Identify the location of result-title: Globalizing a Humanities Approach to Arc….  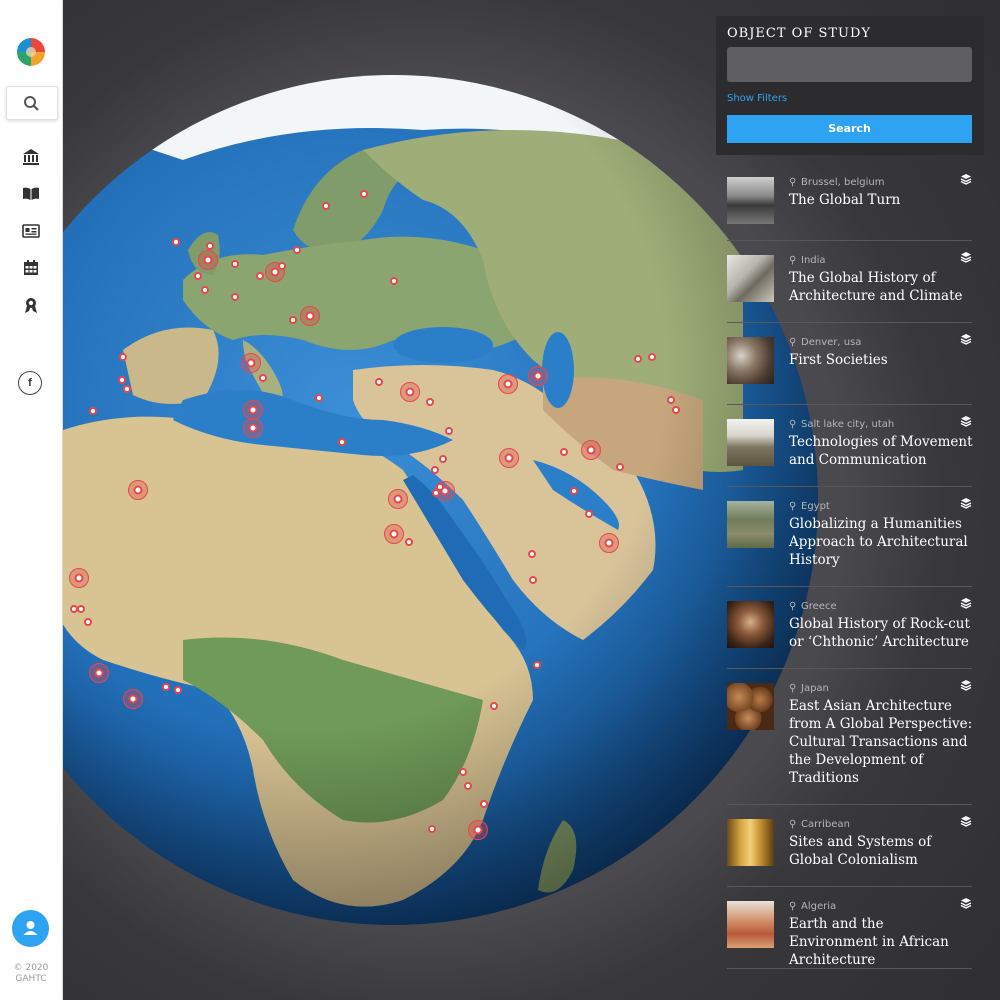
(882, 542).